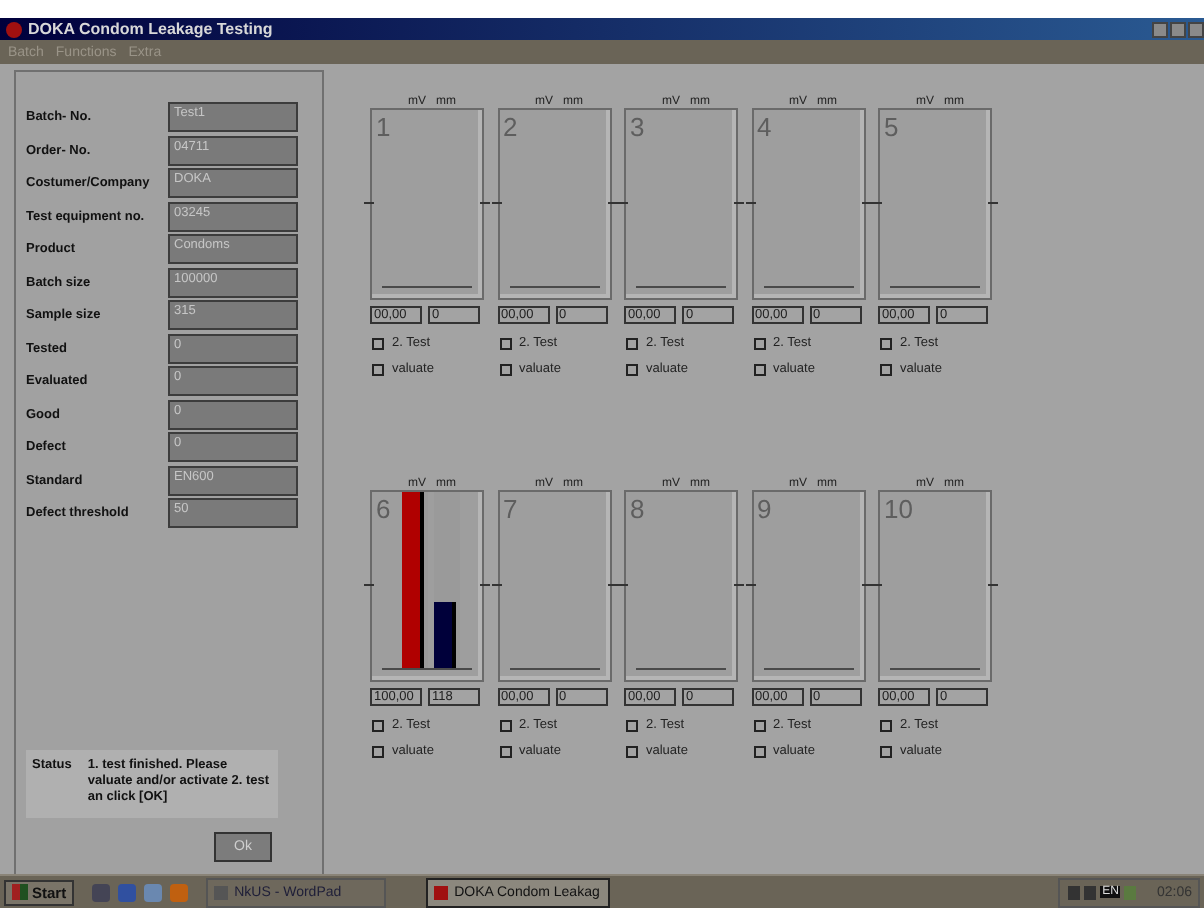  What do you see at coordinates (1160, 29) in the screenshot?
I see `minimize-button` at bounding box center [1160, 29].